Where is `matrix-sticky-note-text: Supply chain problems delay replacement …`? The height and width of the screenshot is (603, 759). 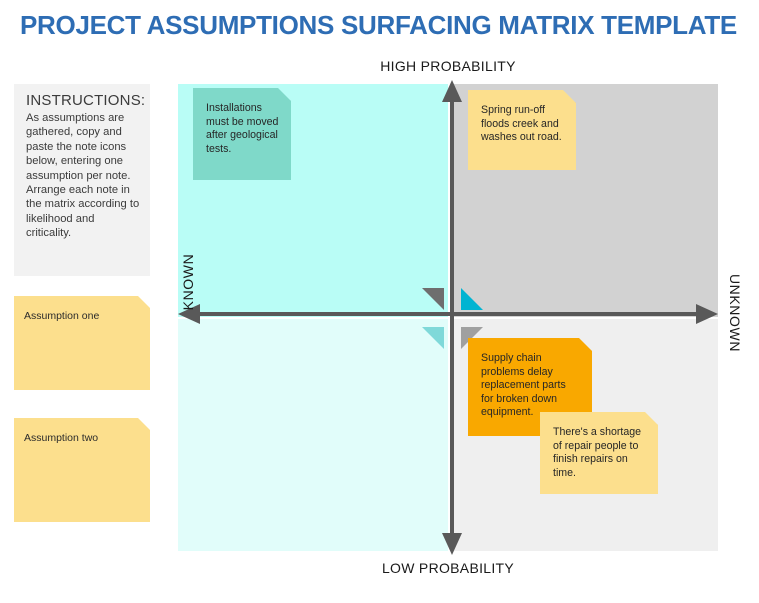
matrix-sticky-note-text: Supply chain problems delay replacement … is located at coordinates (523, 385).